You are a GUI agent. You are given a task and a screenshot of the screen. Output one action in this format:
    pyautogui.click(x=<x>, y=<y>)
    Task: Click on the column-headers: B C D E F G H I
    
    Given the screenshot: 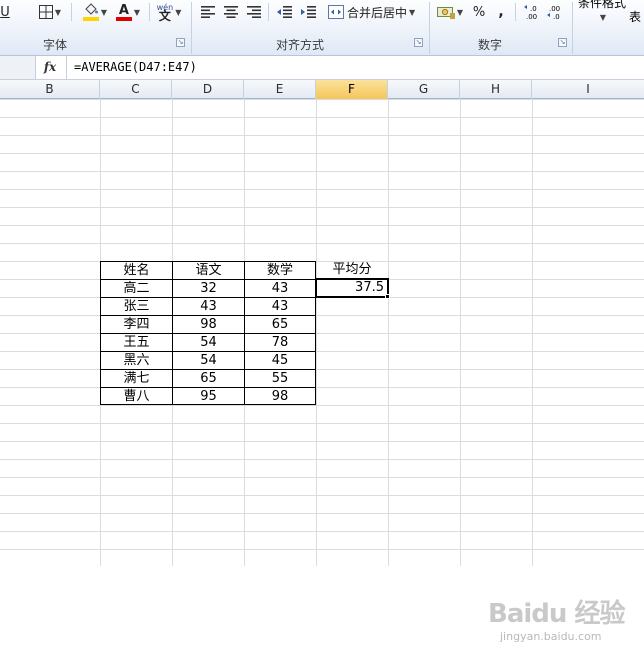 What is the action you would take?
    pyautogui.click(x=322, y=89)
    